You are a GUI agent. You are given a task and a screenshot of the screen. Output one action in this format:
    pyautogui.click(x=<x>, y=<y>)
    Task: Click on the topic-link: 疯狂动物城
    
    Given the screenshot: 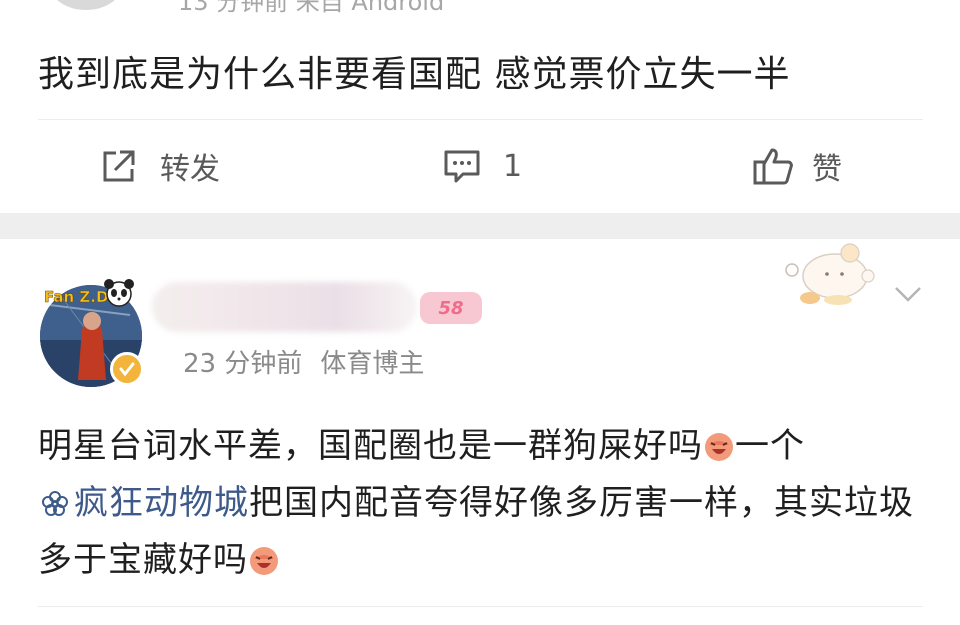 What is the action you would take?
    pyautogui.click(x=143, y=503)
    